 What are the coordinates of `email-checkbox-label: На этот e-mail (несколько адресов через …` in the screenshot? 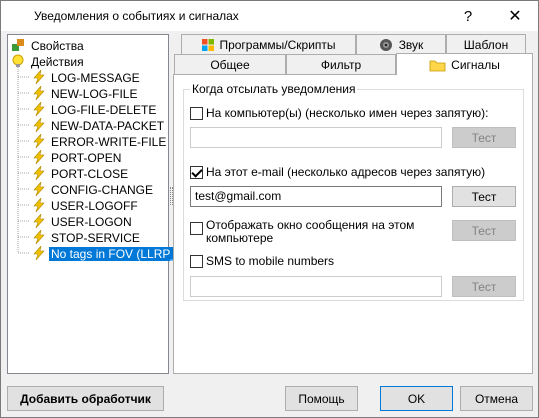 It's located at (346, 172).